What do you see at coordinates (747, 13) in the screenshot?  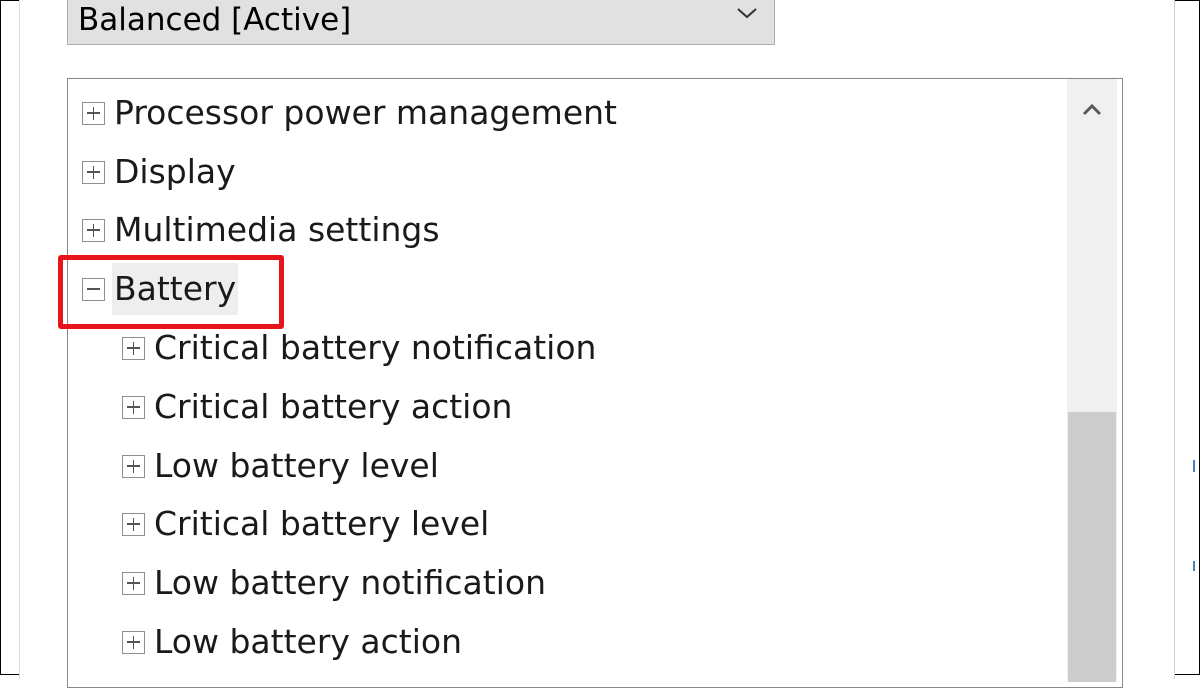 I see `chevron-down-icon` at bounding box center [747, 13].